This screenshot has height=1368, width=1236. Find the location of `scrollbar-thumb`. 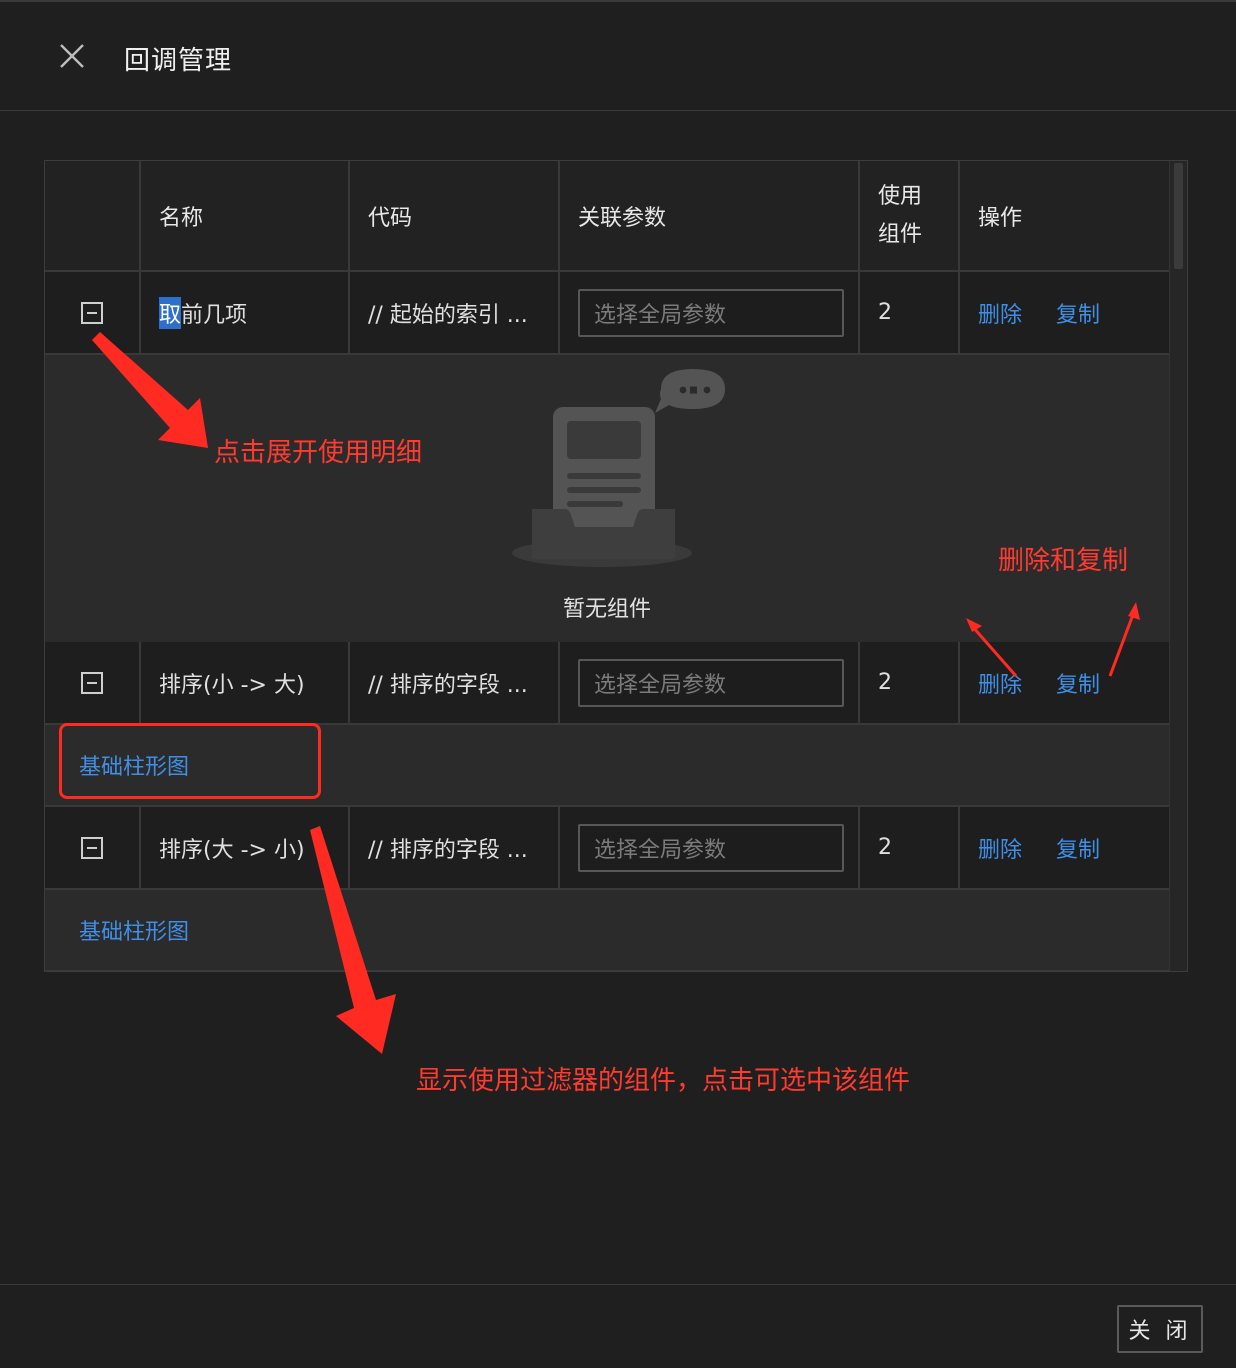

scrollbar-thumb is located at coordinates (1178, 216).